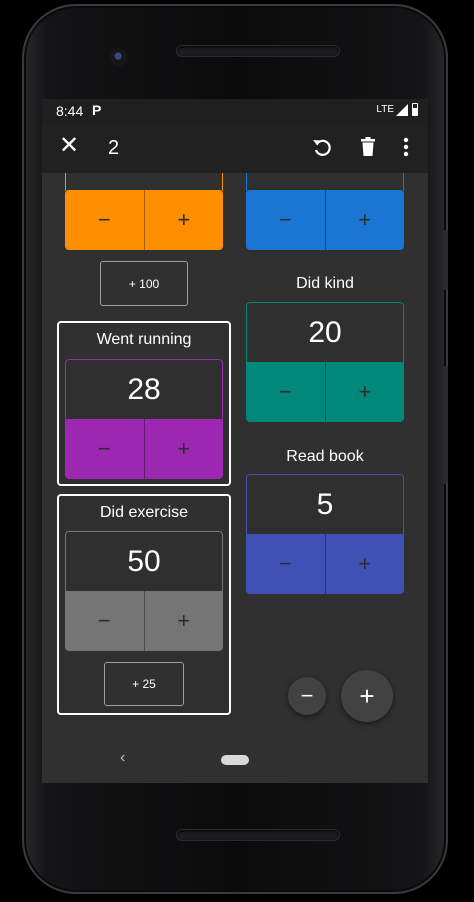 The width and height of the screenshot is (474, 902). Describe the element at coordinates (415, 109) in the screenshot. I see `battery-icon` at that location.